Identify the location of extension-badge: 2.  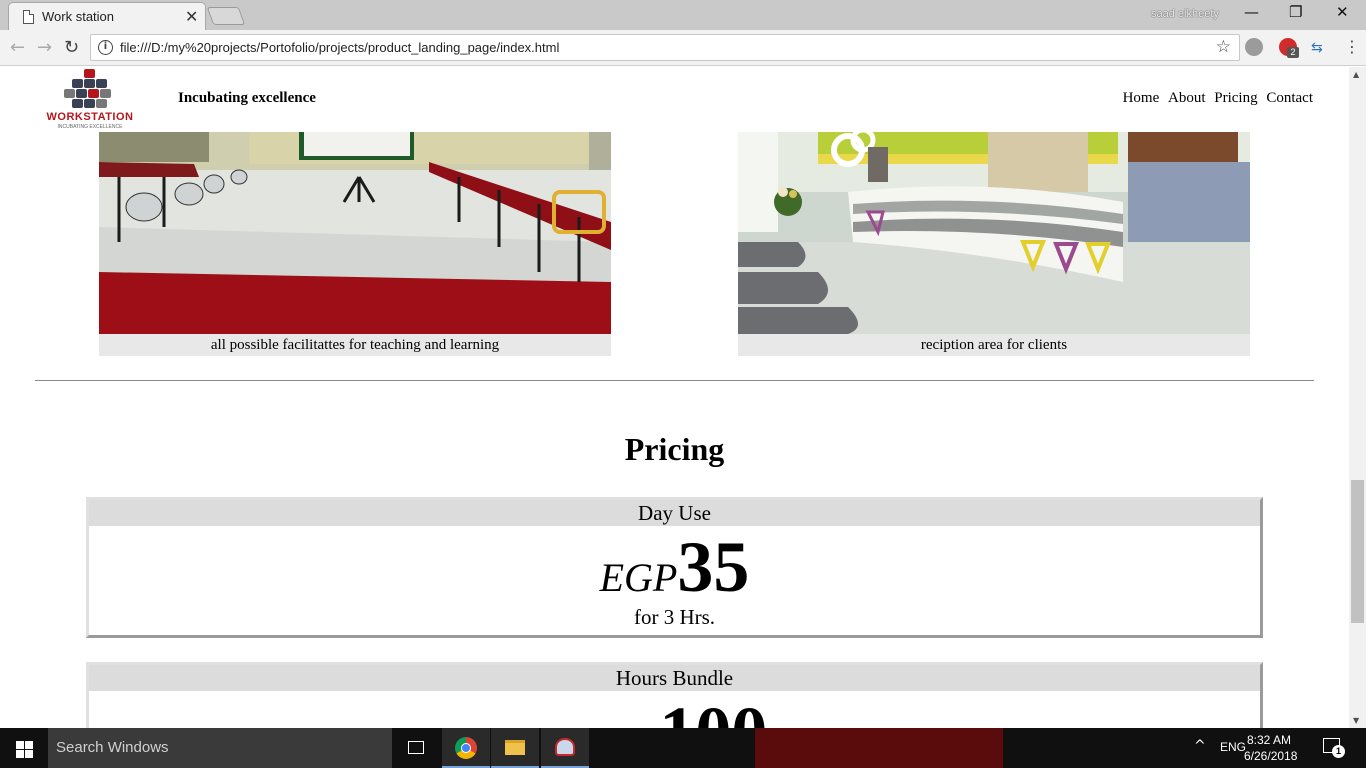
(1293, 52).